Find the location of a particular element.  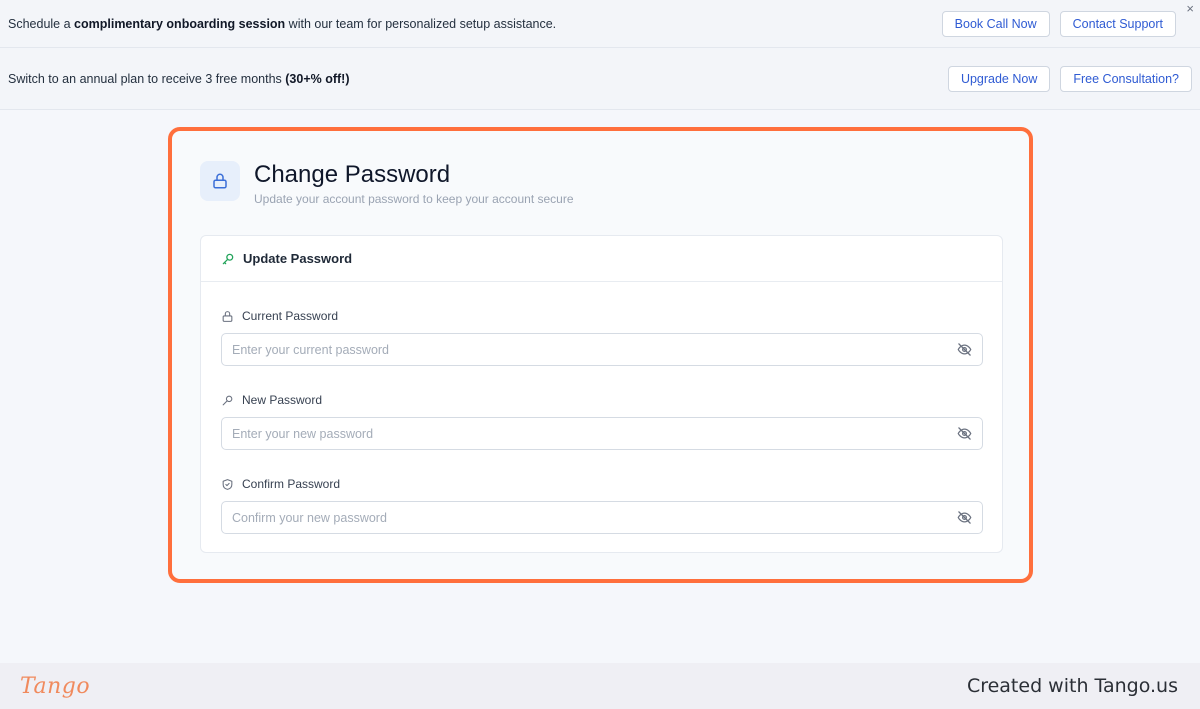

confirm-password-field: Confirm Password is located at coordinates (602, 505).